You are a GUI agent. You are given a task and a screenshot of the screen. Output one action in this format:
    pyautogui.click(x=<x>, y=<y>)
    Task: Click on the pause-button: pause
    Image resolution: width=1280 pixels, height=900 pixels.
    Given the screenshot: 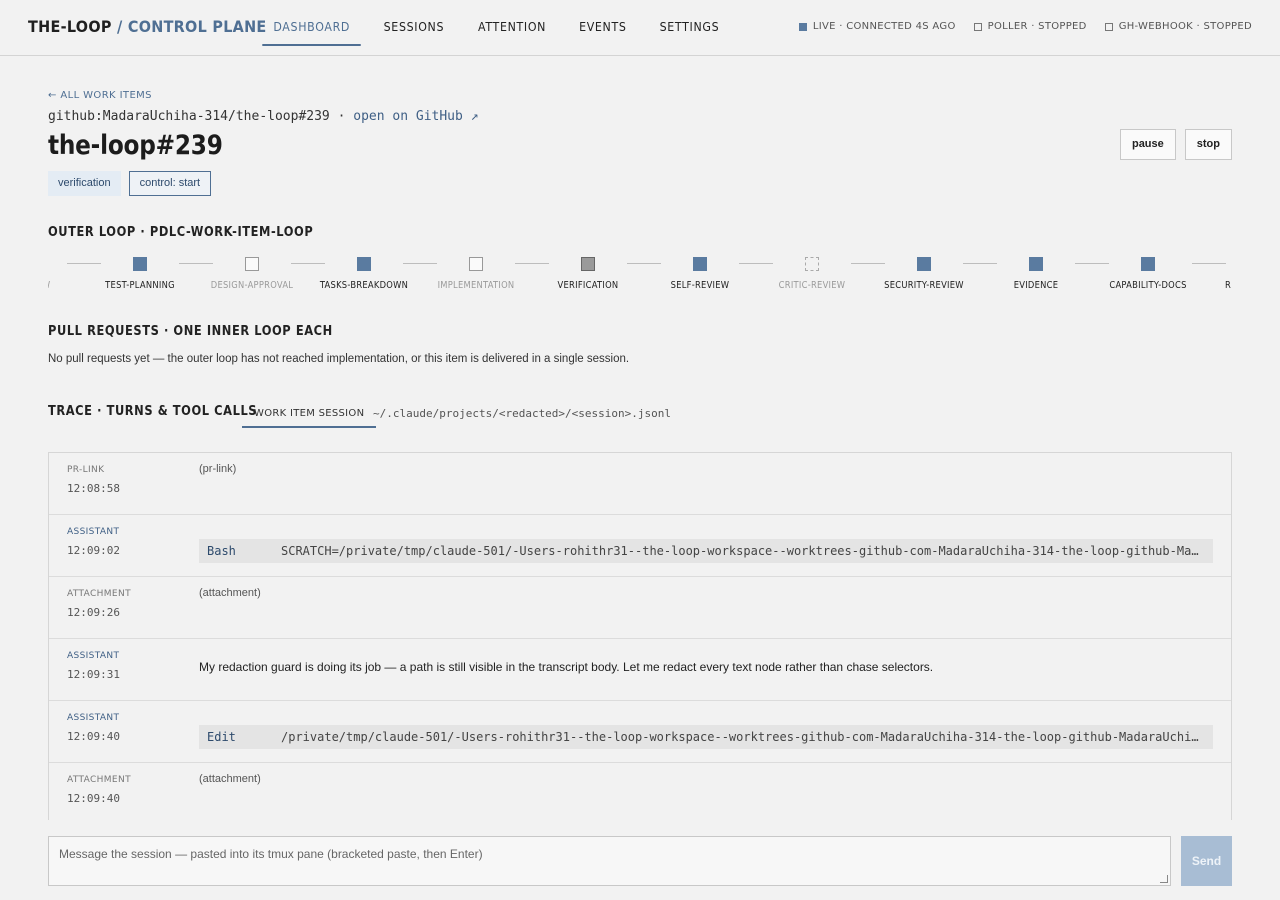 What is the action you would take?
    pyautogui.click(x=1147, y=144)
    